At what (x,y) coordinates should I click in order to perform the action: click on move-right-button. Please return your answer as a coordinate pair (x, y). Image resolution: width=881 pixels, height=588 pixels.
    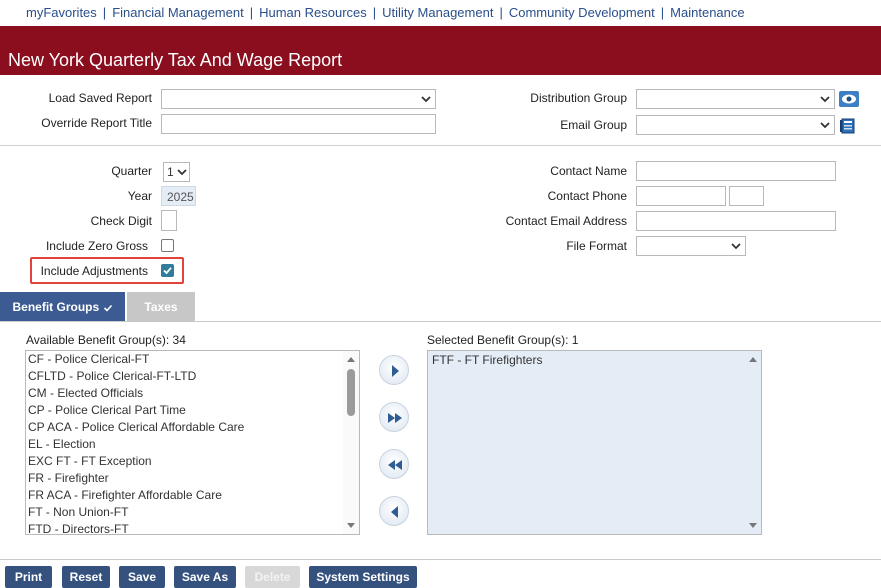
    Looking at the image, I should click on (394, 370).